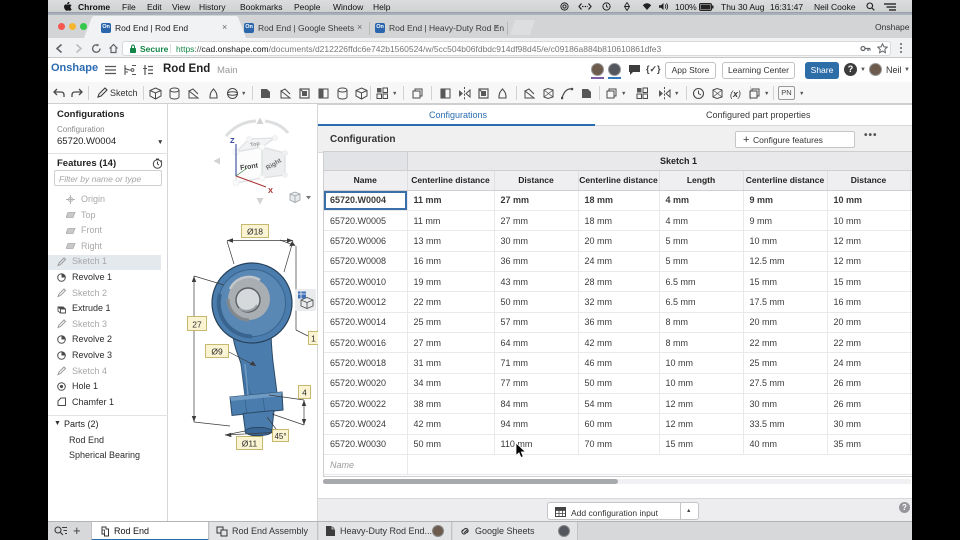  I want to click on svg-text: Z, so click(232, 140).